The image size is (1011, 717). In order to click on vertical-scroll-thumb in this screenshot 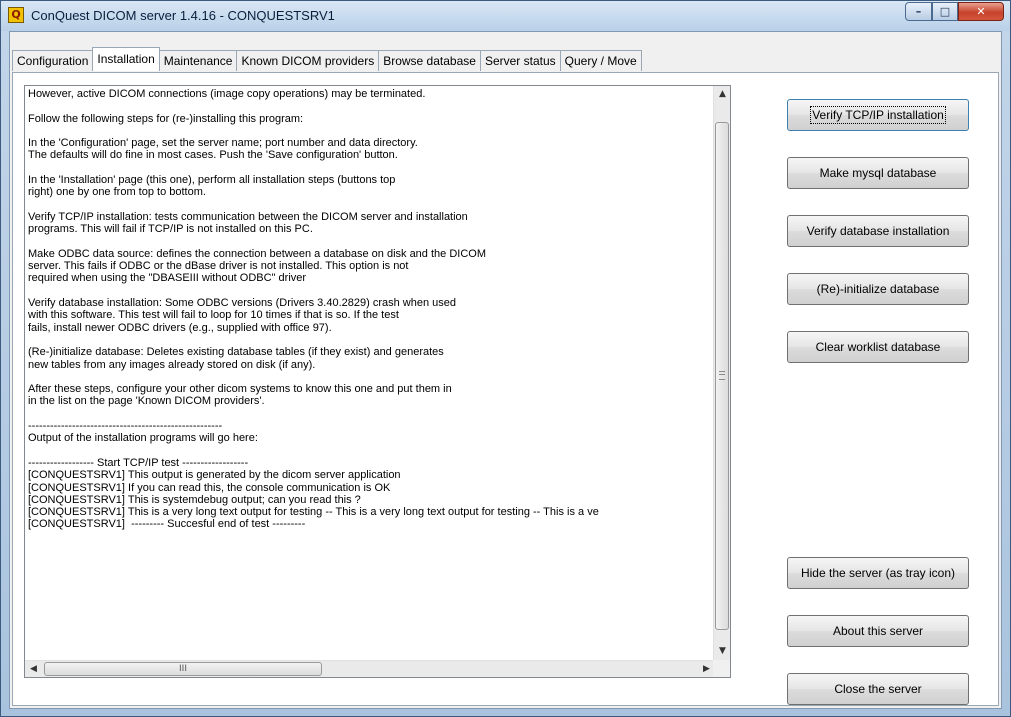, I will do `click(722, 376)`.